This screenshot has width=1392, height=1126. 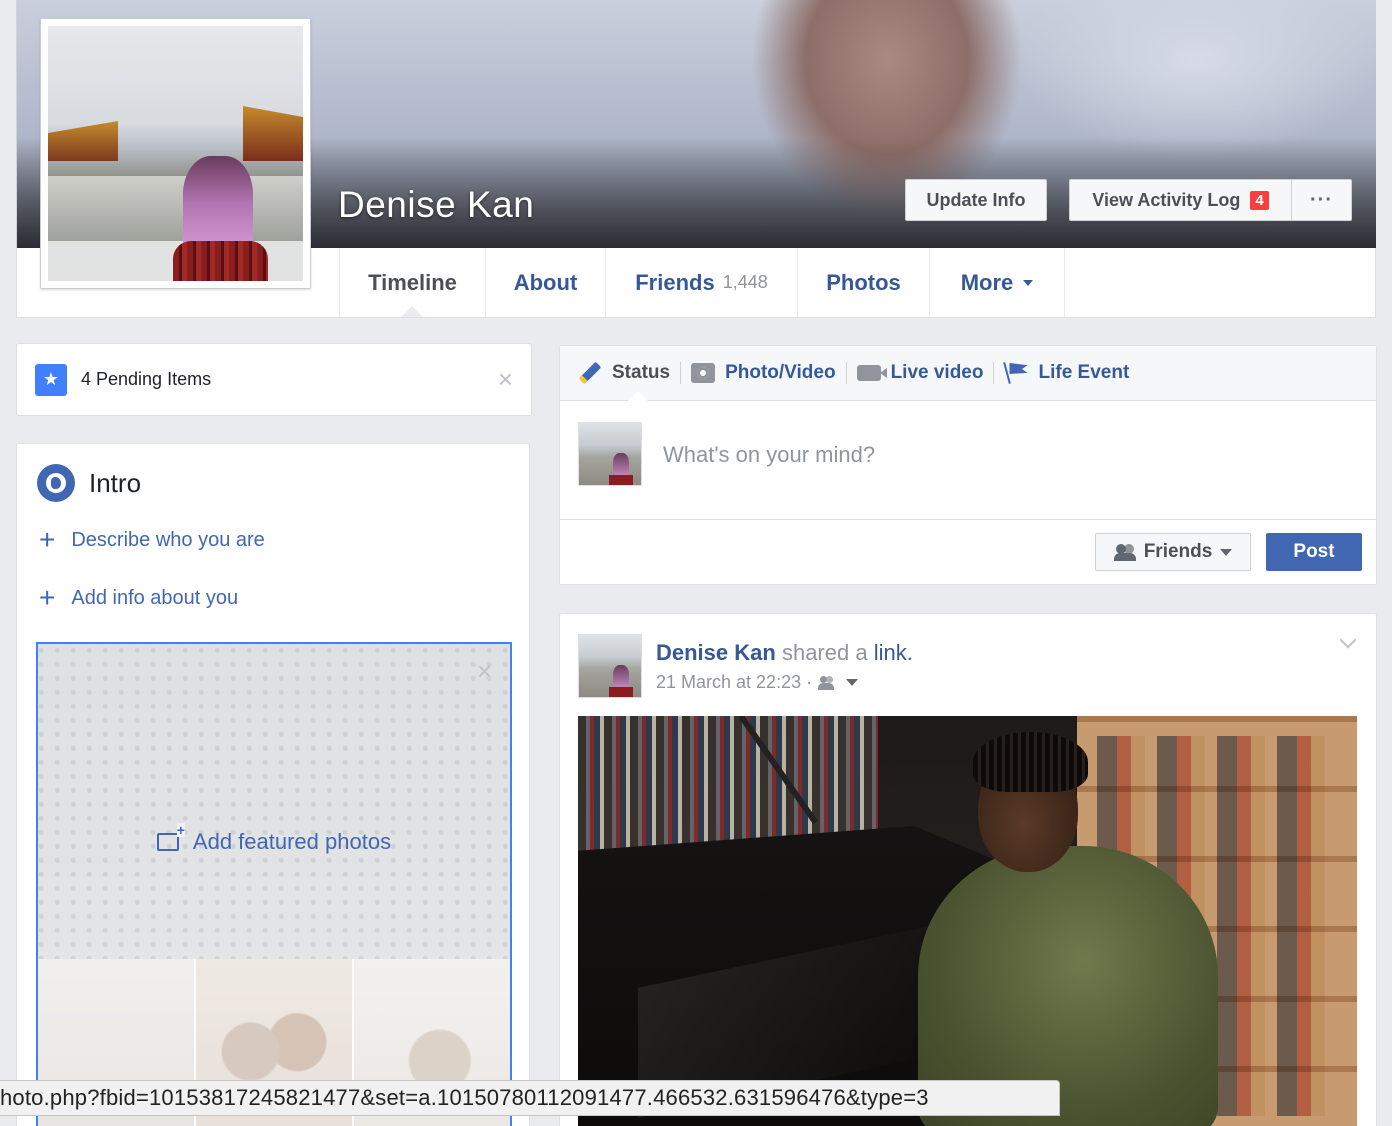 I want to click on post-button: Post, so click(x=1314, y=552).